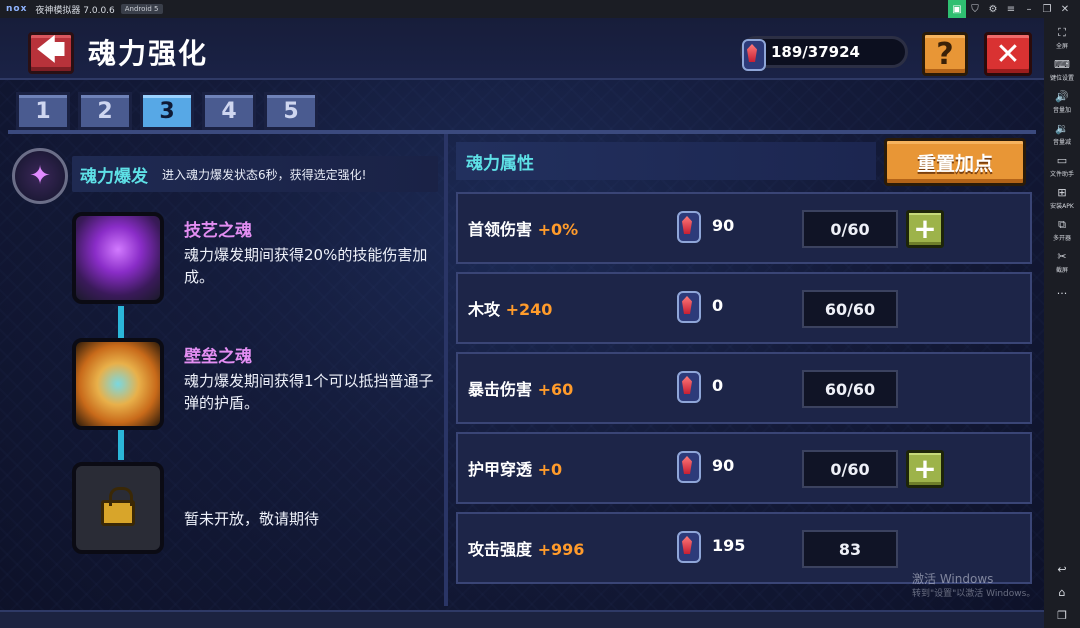 The width and height of the screenshot is (1080, 628). I want to click on sidebar-label: 安装APK, so click(1062, 206).